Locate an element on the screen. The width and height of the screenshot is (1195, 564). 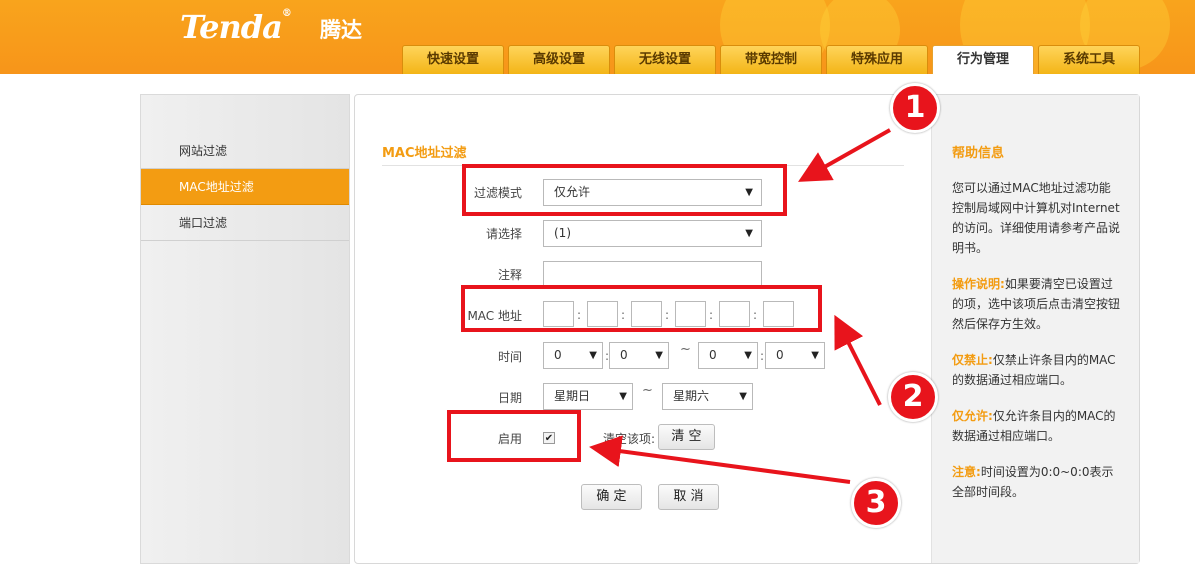
annotation-marker-1: 1 is located at coordinates (915, 108).